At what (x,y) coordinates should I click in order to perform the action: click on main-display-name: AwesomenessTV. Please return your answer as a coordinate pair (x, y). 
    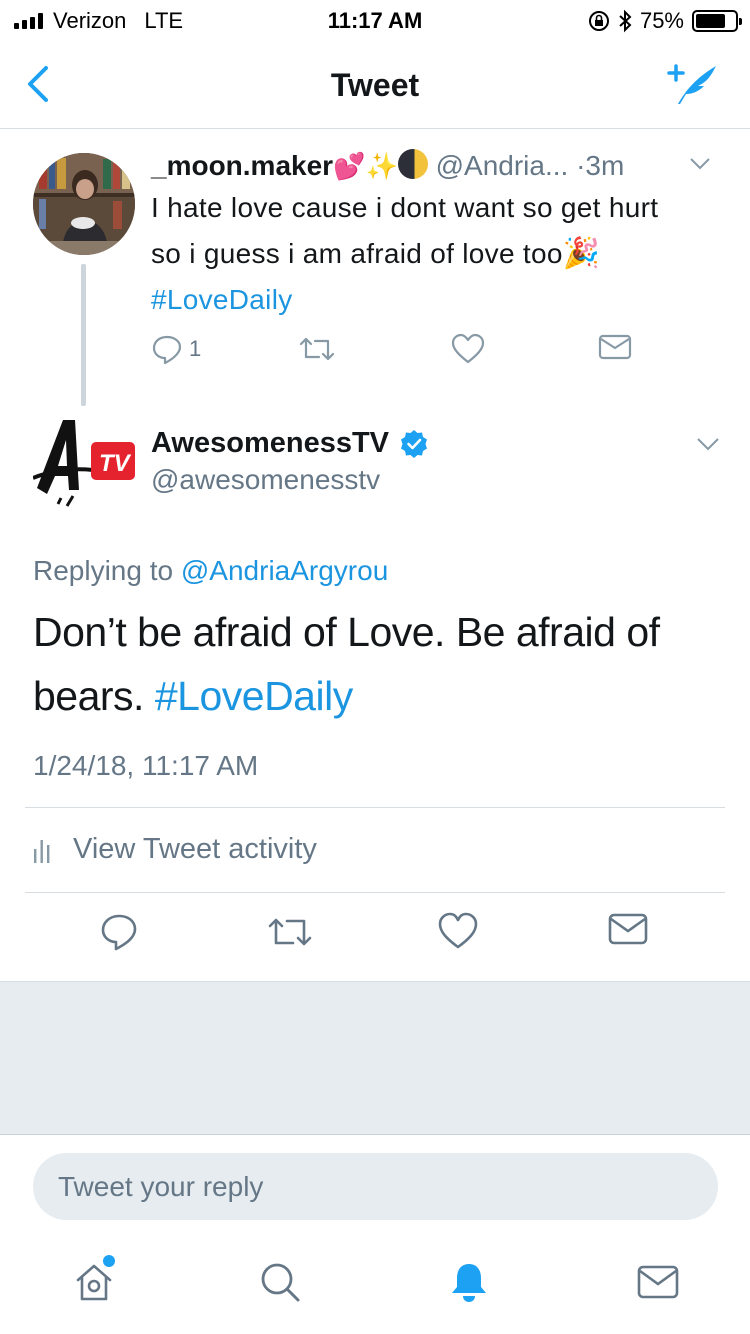
    Looking at the image, I should click on (270, 443).